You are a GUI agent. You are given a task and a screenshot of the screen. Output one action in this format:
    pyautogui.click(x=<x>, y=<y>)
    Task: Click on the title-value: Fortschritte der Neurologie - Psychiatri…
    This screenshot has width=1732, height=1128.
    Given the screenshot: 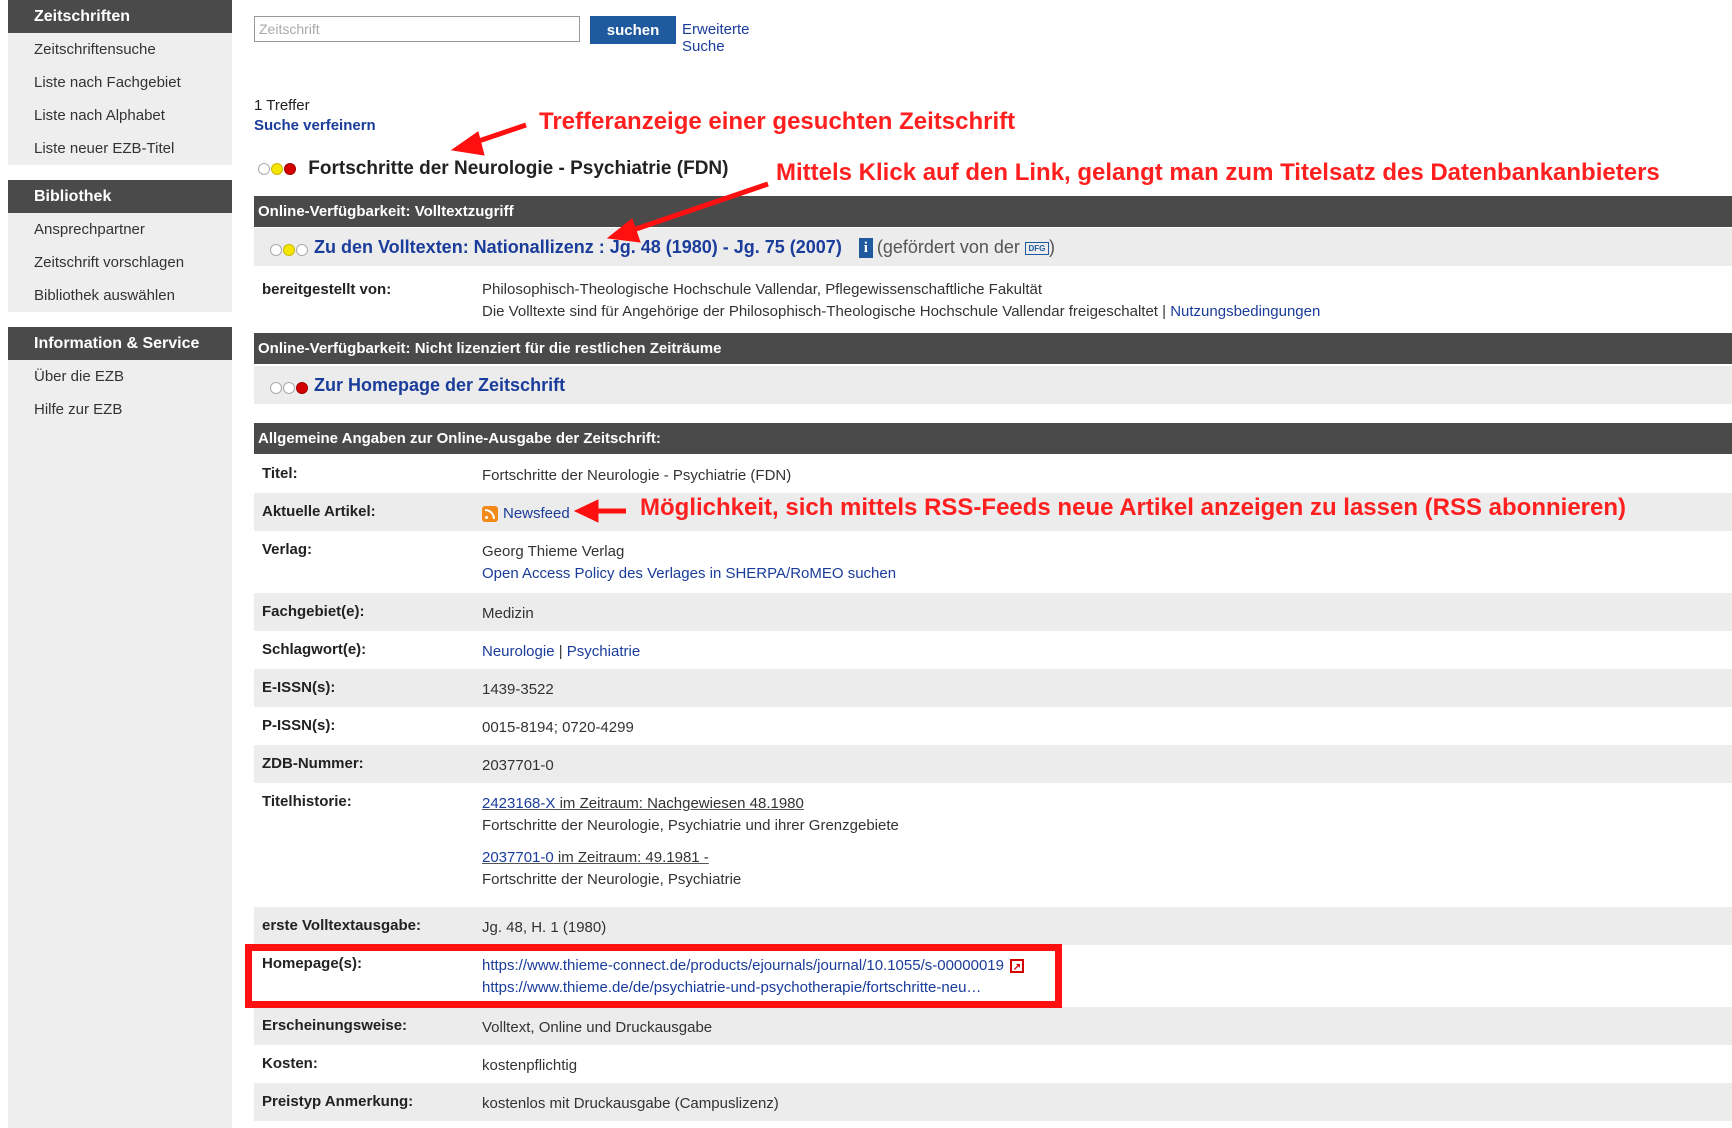 What is the action you would take?
    pyautogui.click(x=637, y=475)
    